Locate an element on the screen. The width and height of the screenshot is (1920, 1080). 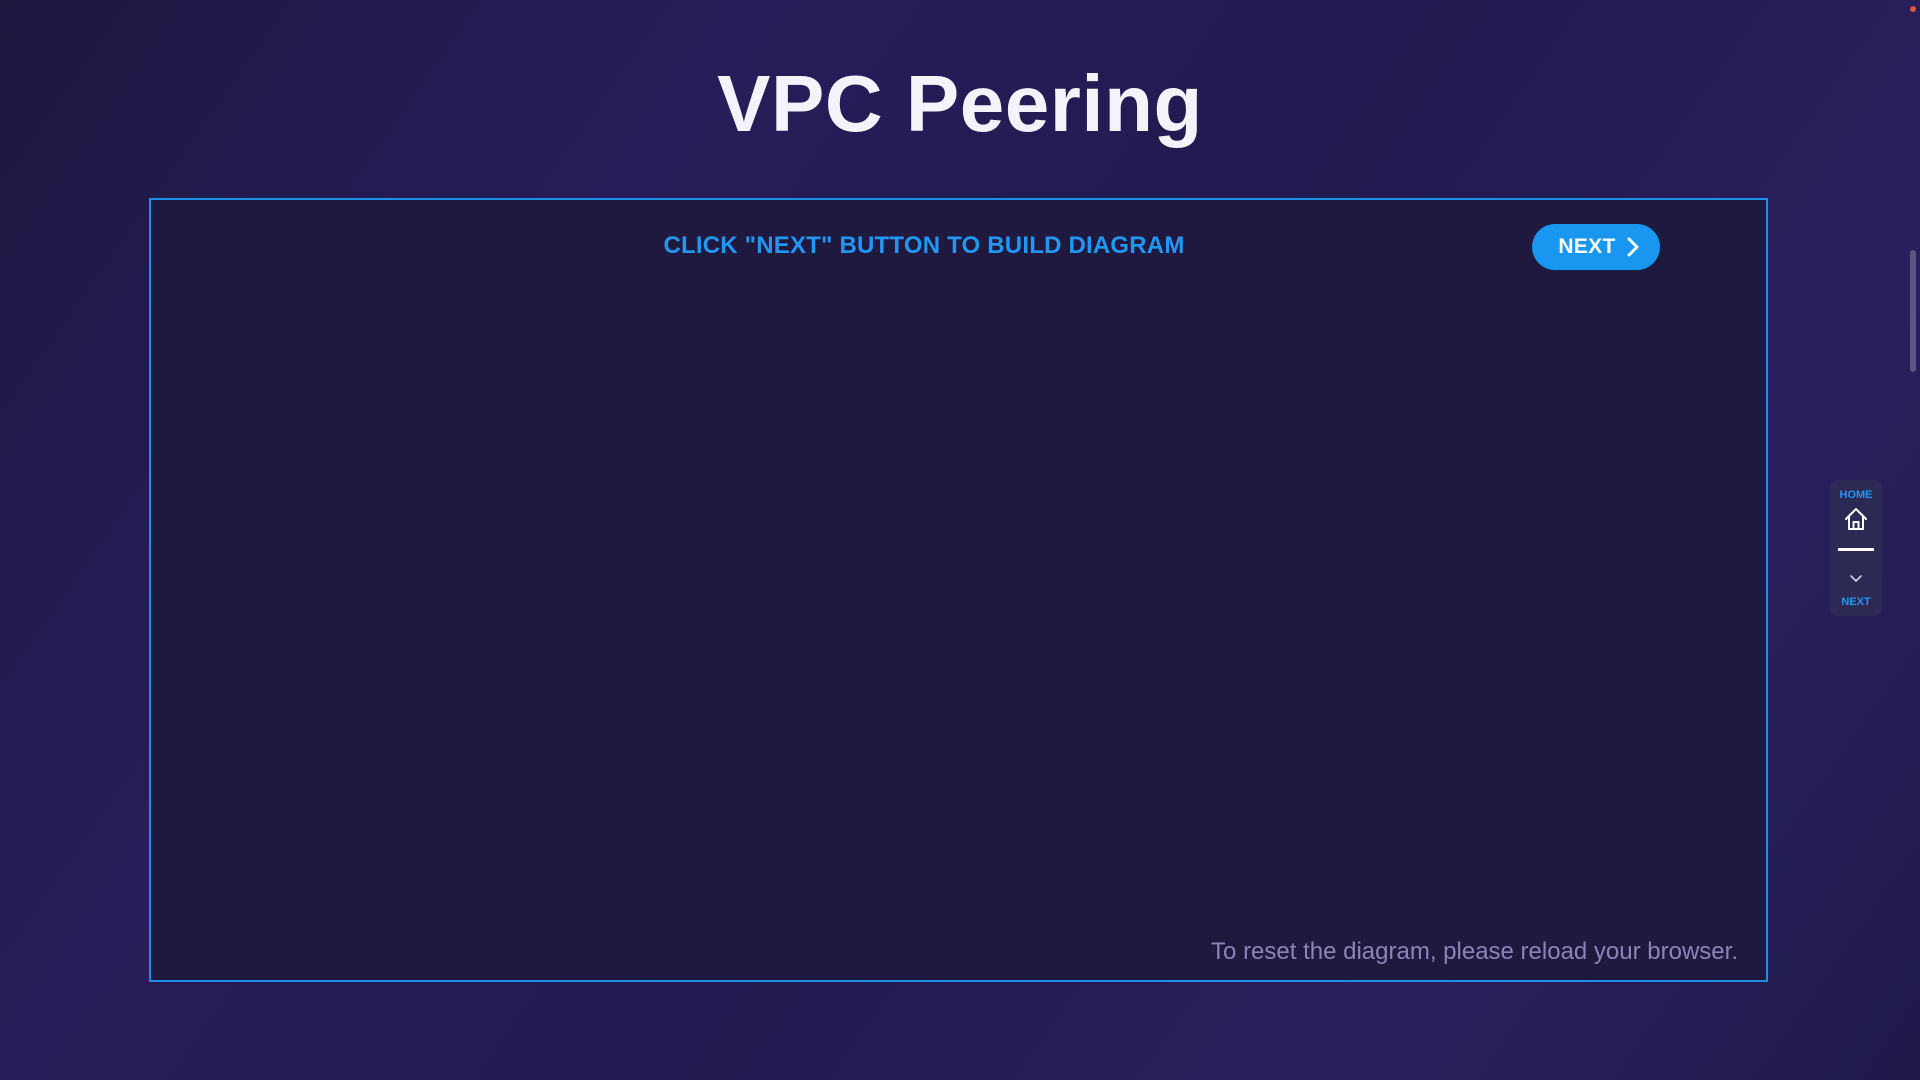
side-next-label: NEXT is located at coordinates (1856, 602).